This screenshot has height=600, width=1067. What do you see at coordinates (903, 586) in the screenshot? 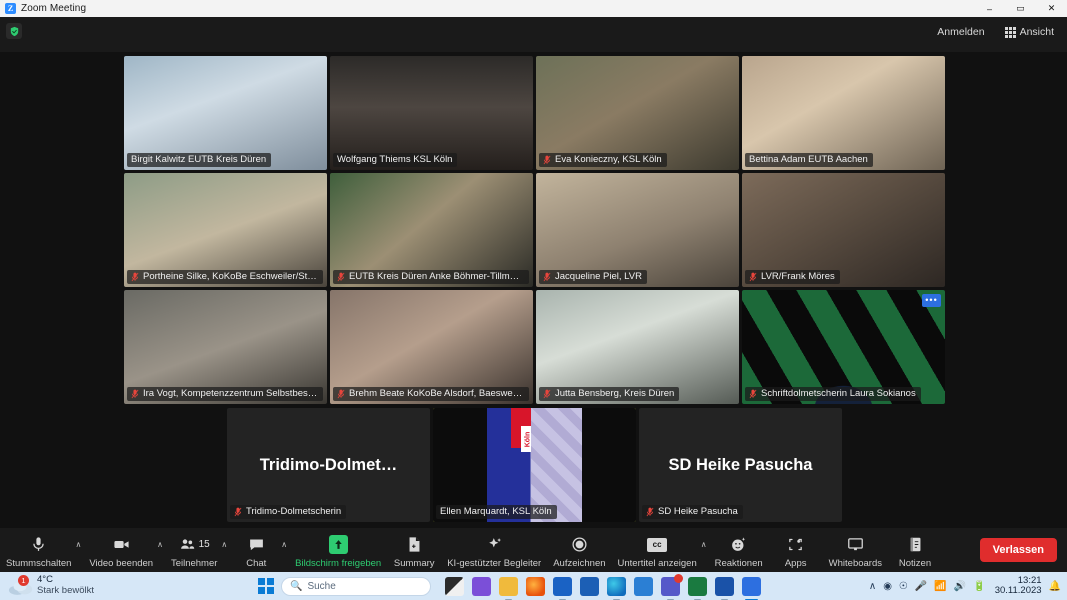
I see `mouse-icon: ☉` at bounding box center [903, 586].